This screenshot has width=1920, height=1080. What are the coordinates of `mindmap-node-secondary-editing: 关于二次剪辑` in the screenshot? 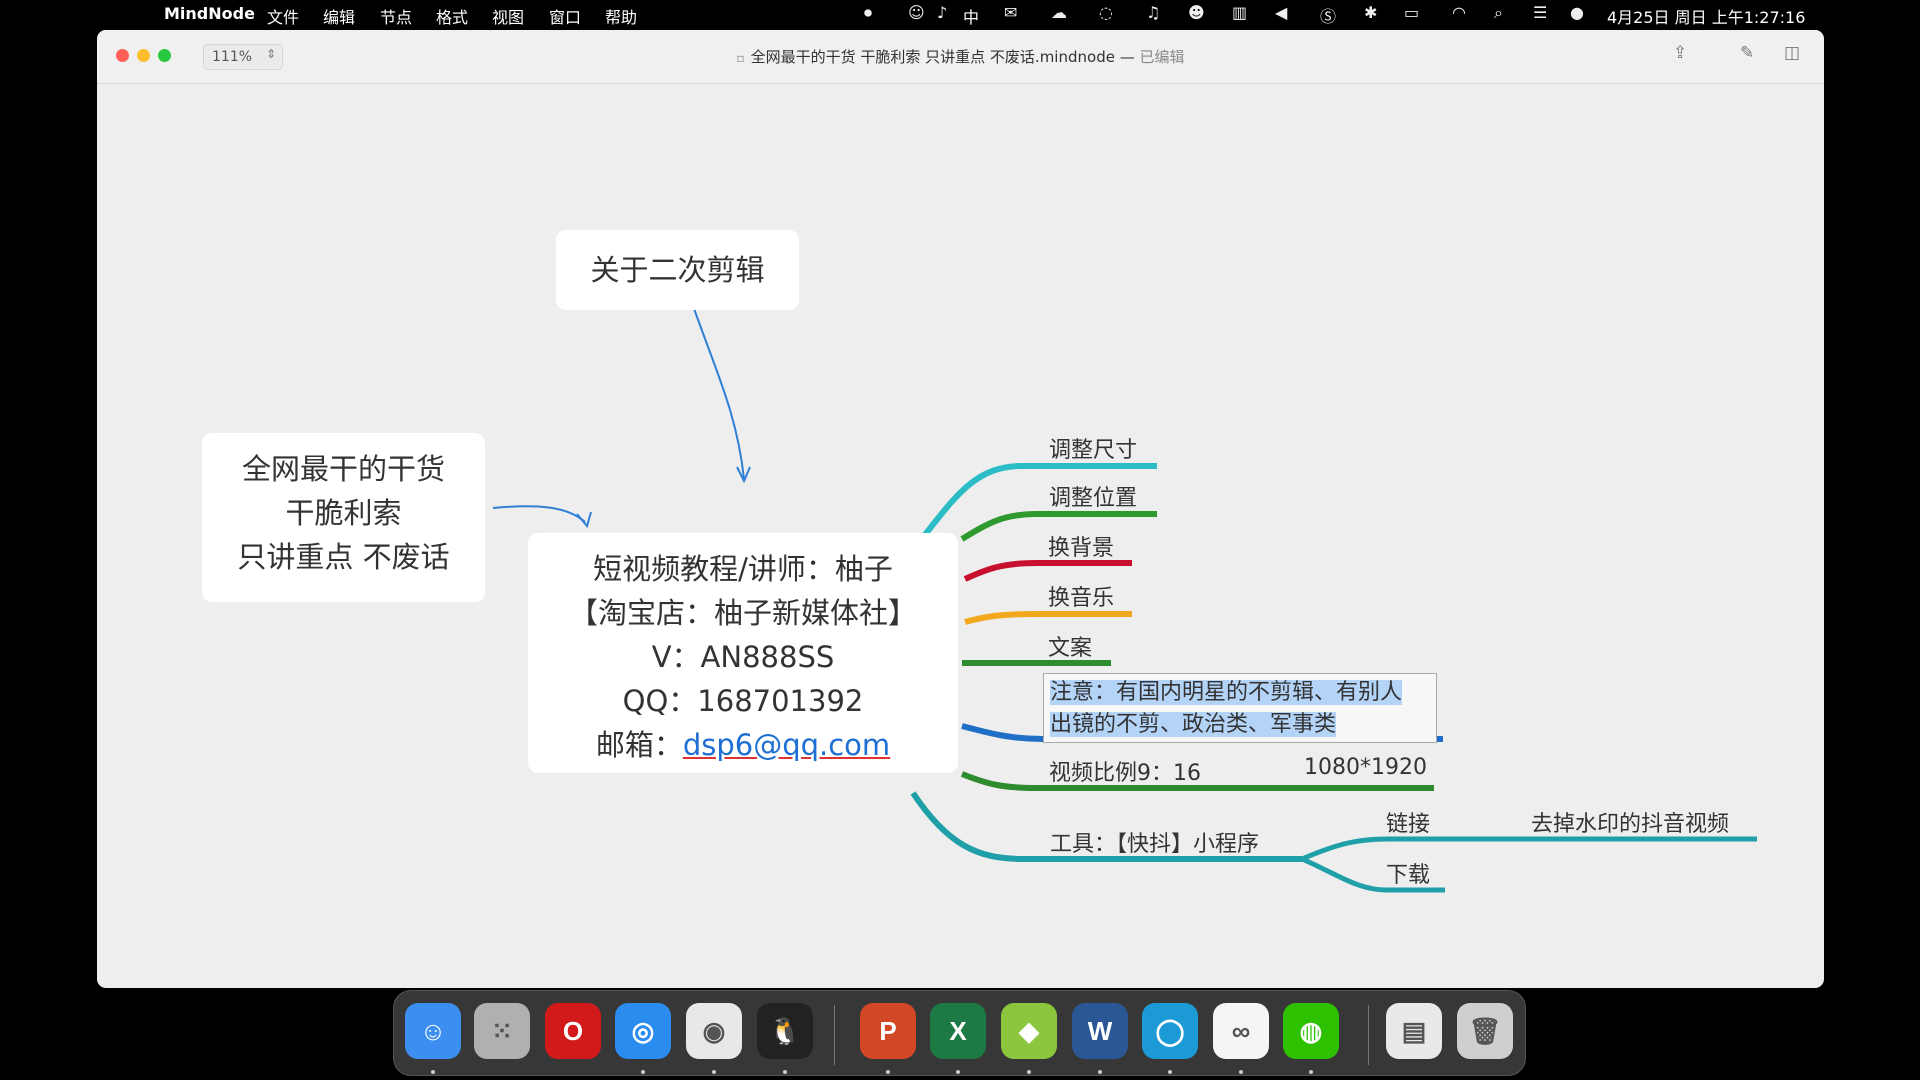 It's located at (677, 270).